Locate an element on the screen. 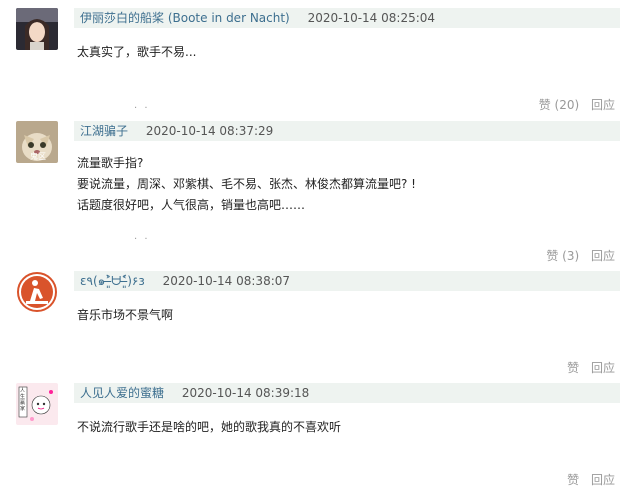 This screenshot has height=493, width=640. avatar-worker-icon is located at coordinates (37, 292).